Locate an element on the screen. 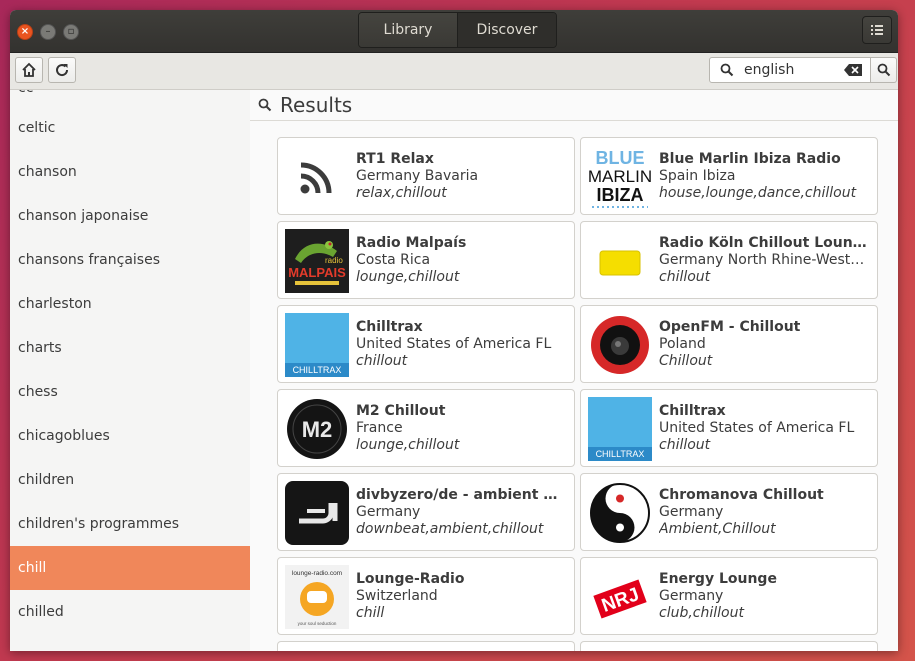 Image resolution: width=915 pixels, height=661 pixels. view-switcher: Library Discover is located at coordinates (457, 30).